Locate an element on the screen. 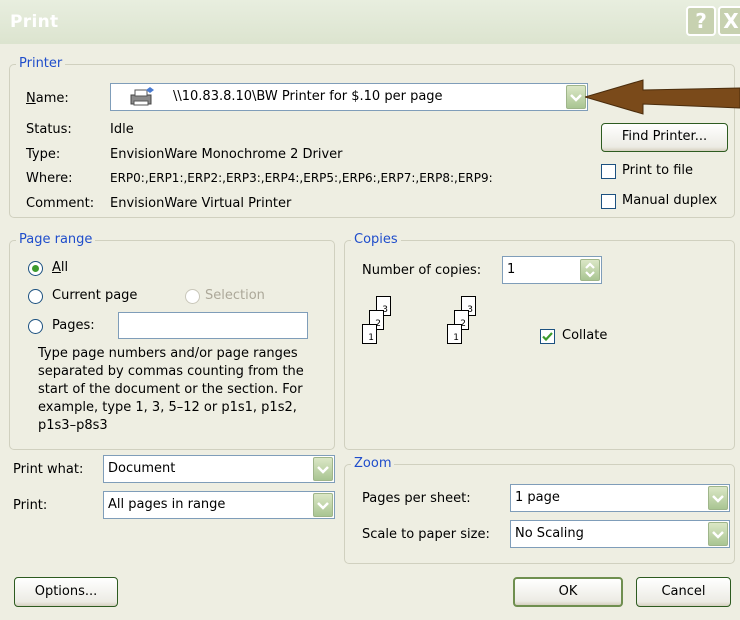  pages-radio is located at coordinates (35, 326).